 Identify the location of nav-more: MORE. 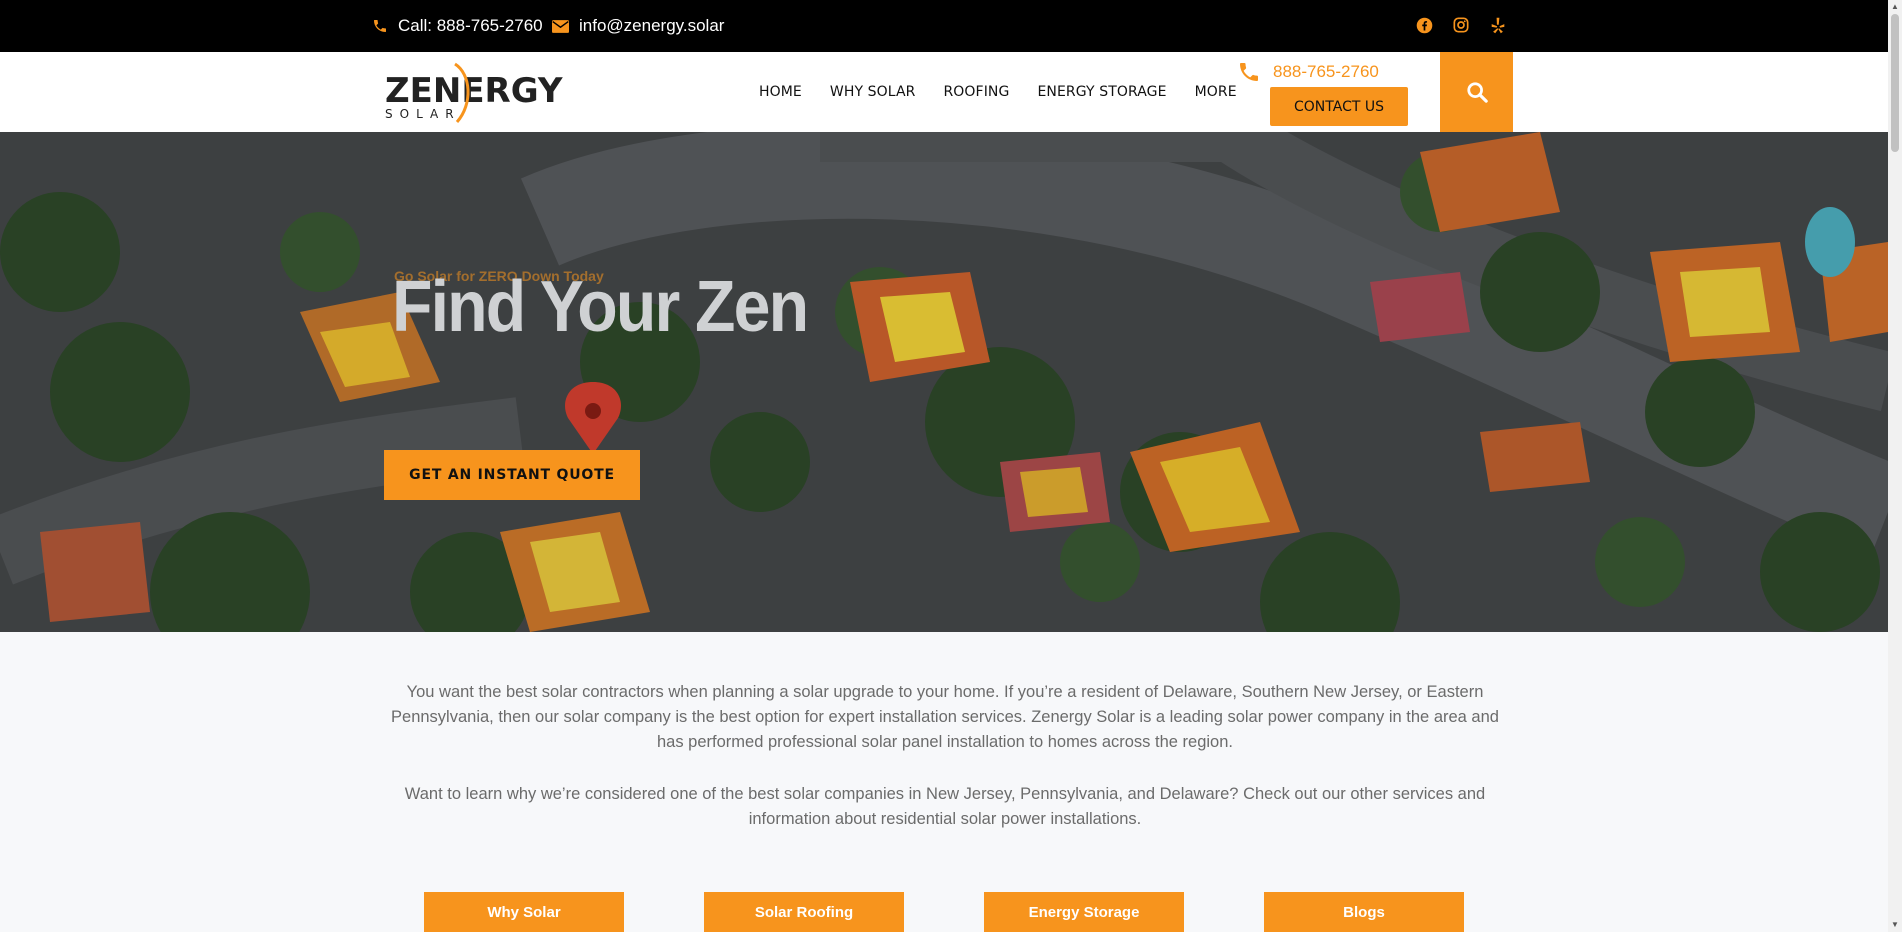
(1216, 92).